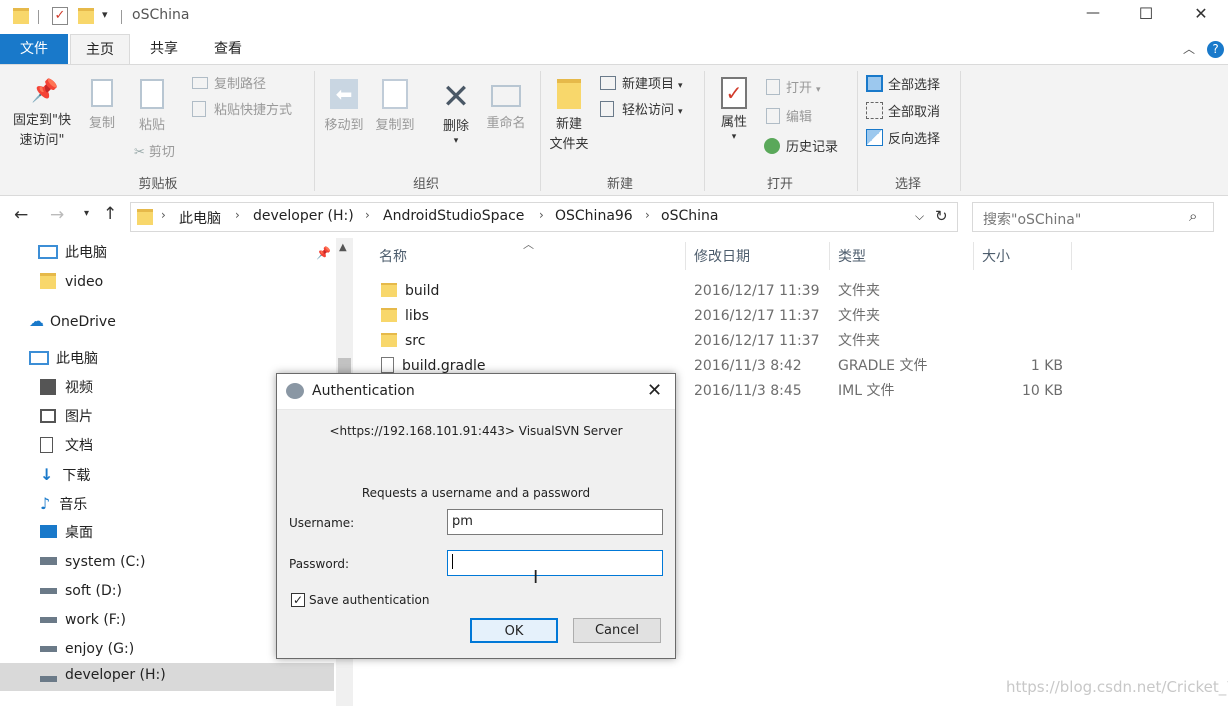 This screenshot has width=1228, height=706. Describe the element at coordinates (86, 16) in the screenshot. I see `new-folder-qat-icon` at that location.